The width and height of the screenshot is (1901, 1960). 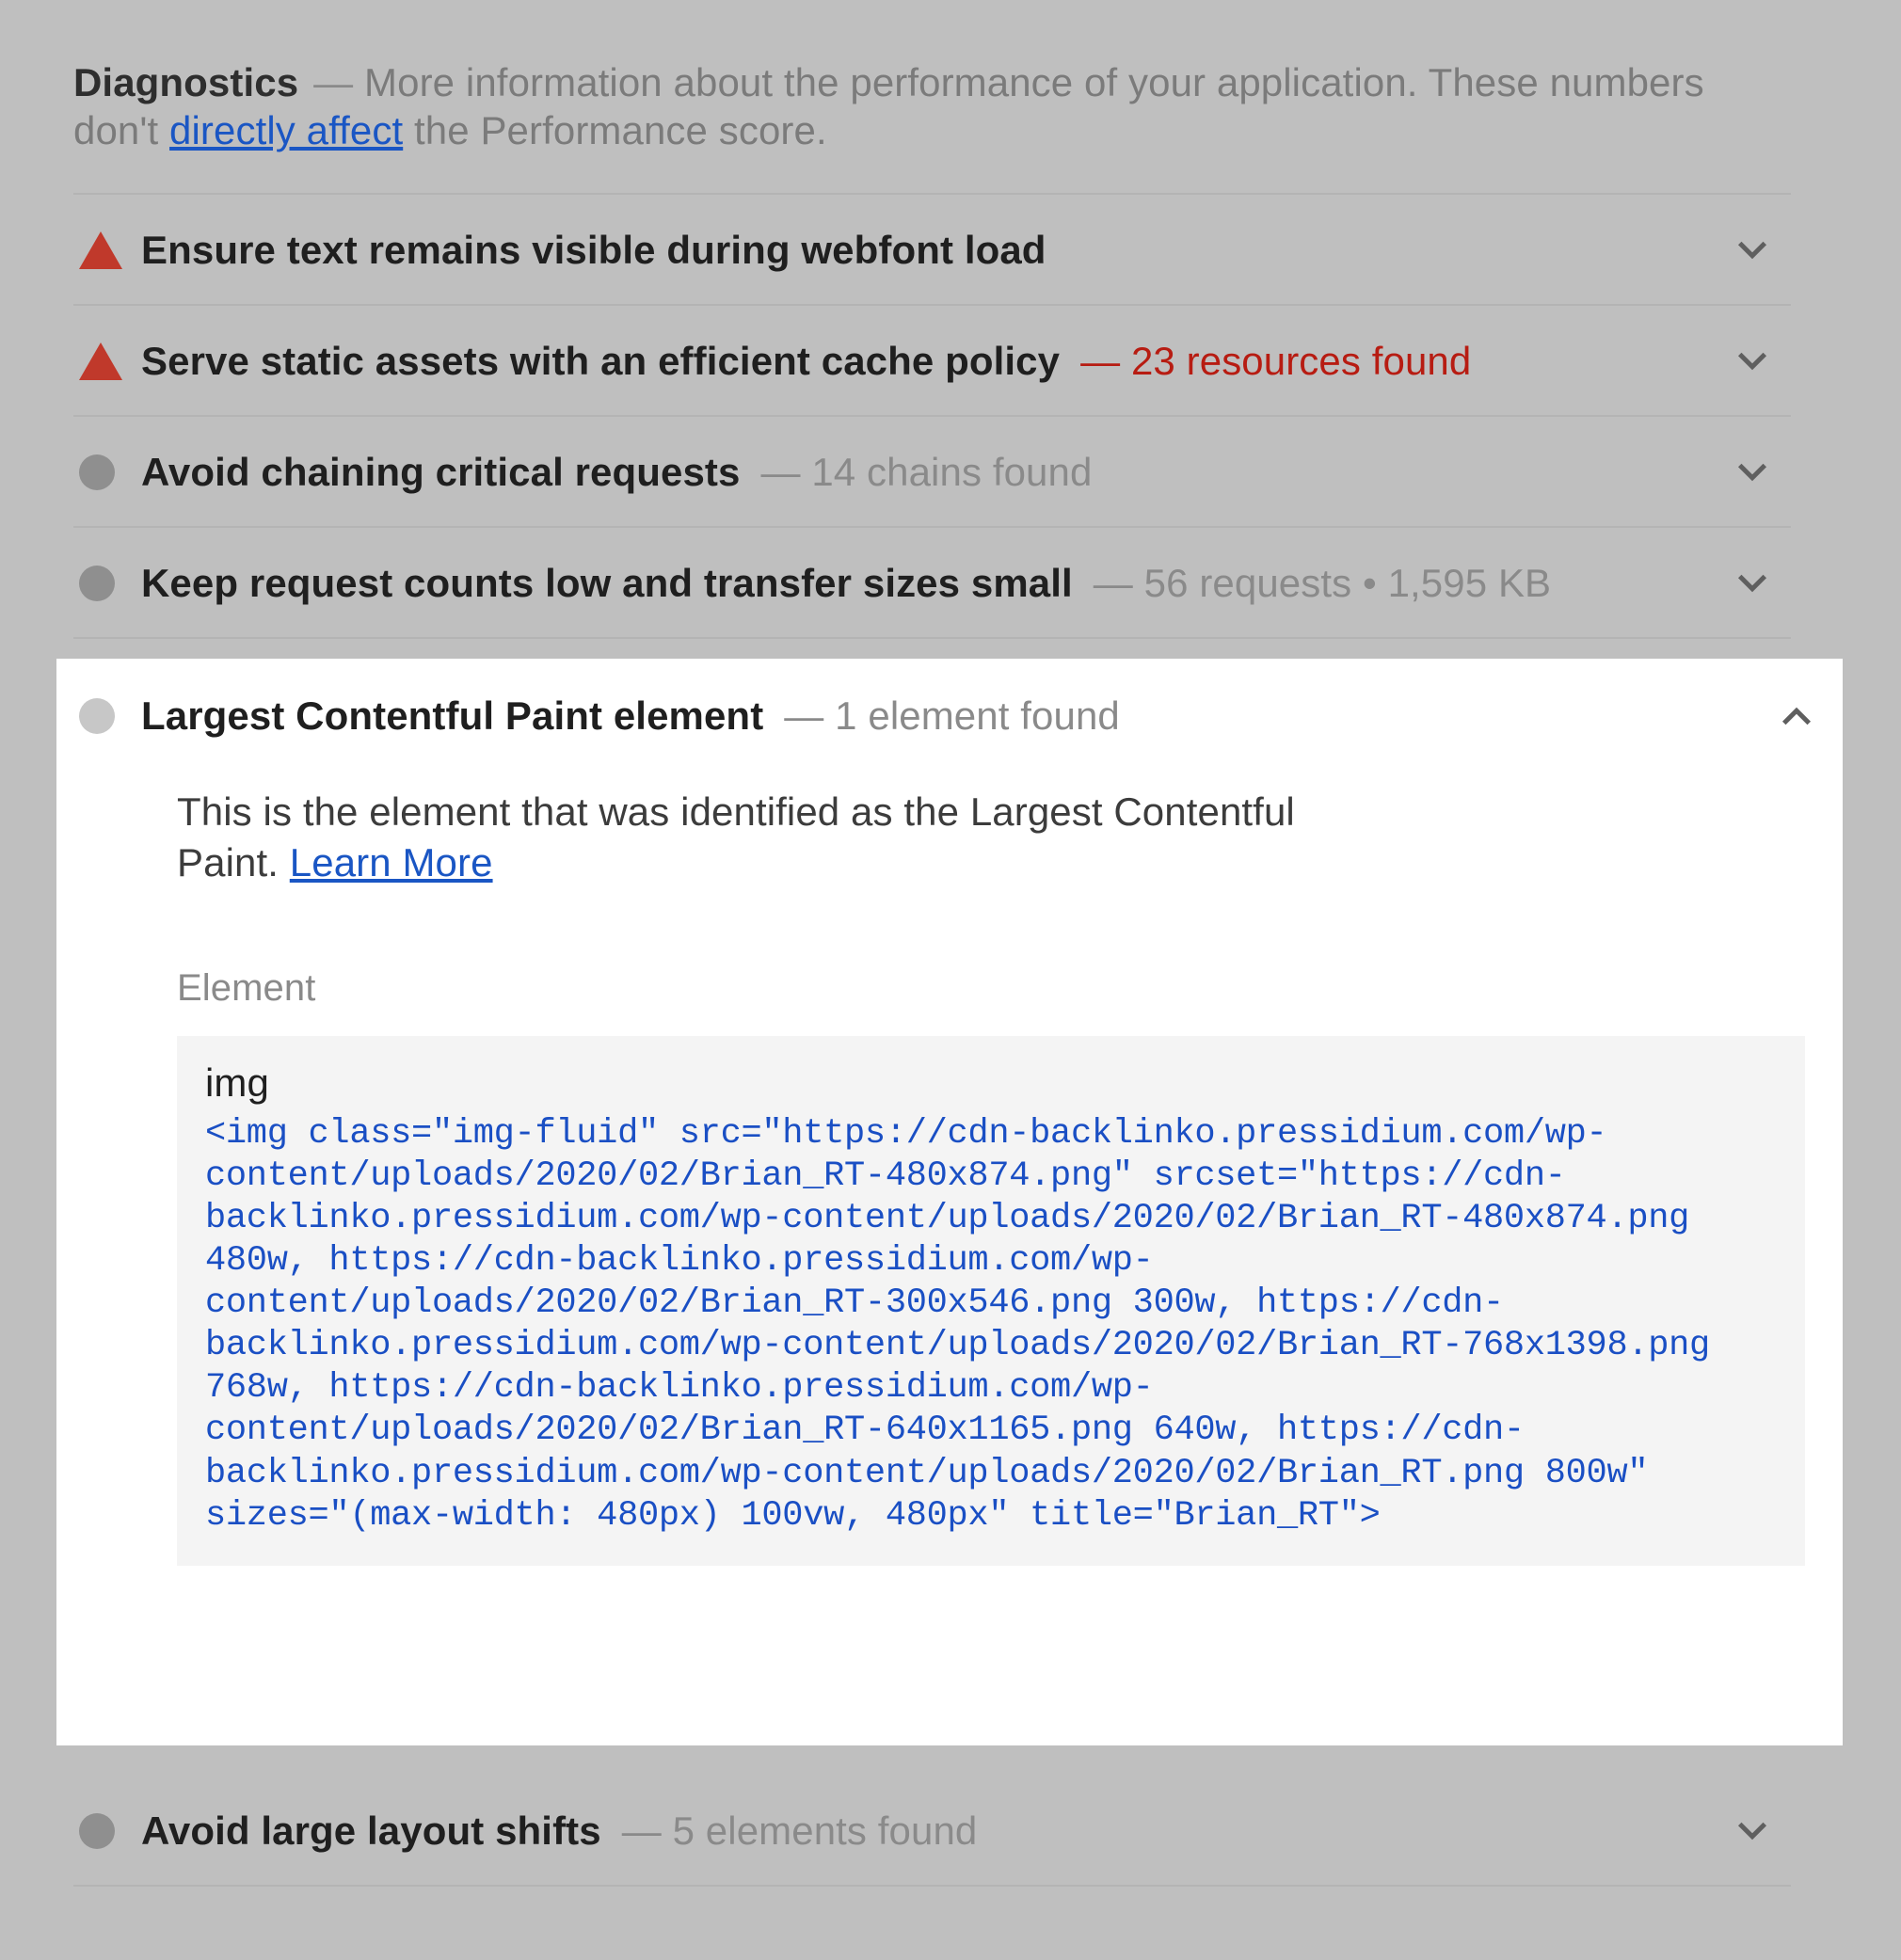 I want to click on directly-affect-link: directly affect, so click(x=286, y=130).